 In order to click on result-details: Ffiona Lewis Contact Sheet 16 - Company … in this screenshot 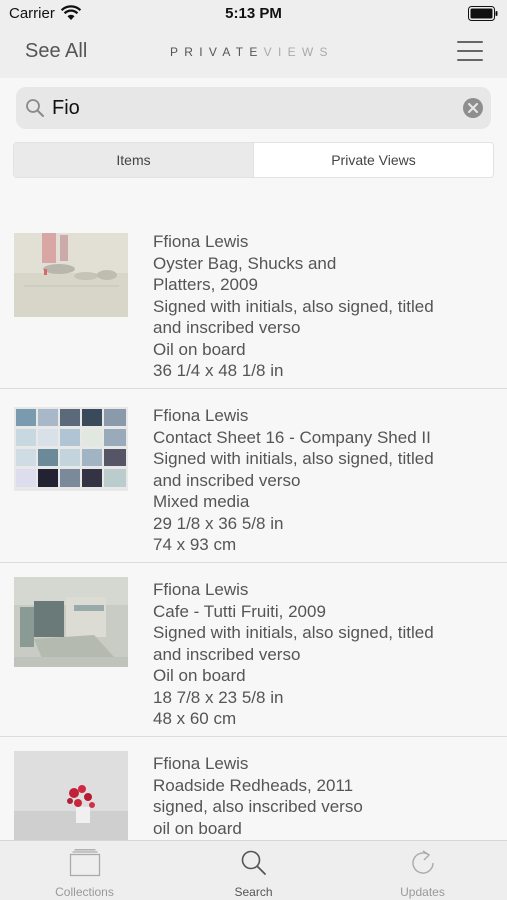, I will do `click(323, 480)`.